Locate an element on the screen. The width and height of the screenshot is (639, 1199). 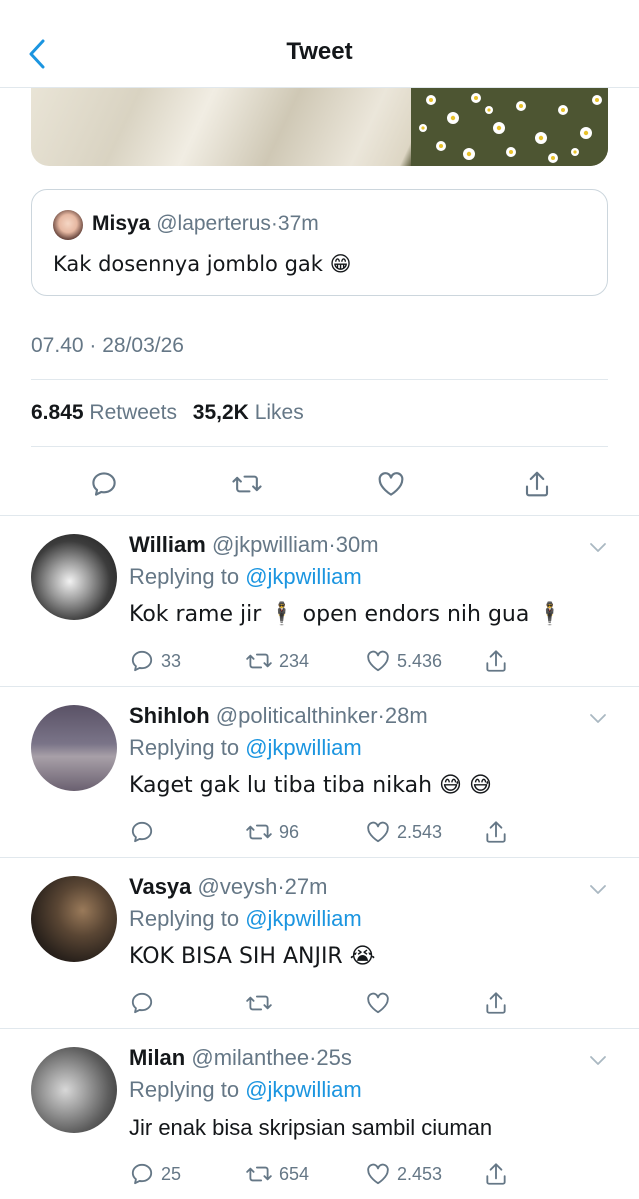
reply-header: William @jkpwilliam·30m is located at coordinates (254, 545).